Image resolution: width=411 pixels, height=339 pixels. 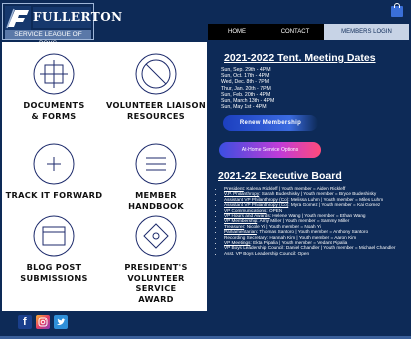 What do you see at coordinates (54, 164) in the screenshot?
I see `plus-circle-icon` at bounding box center [54, 164].